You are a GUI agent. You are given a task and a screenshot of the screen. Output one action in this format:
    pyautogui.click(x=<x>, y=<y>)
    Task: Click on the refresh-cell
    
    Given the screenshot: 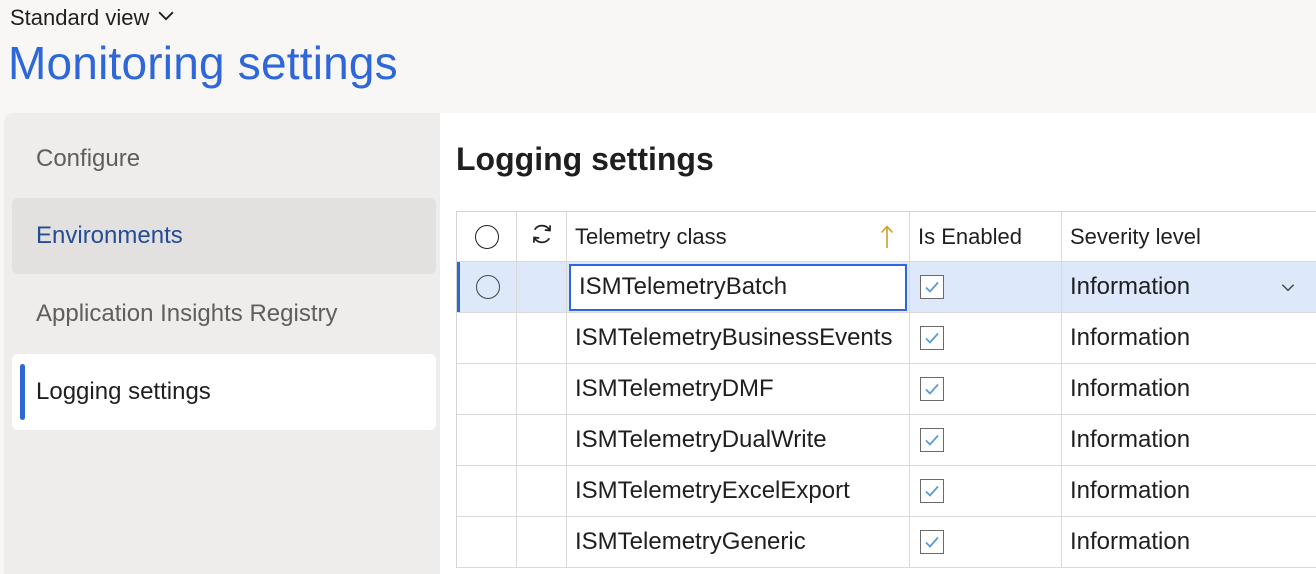 What is the action you would take?
    pyautogui.click(x=542, y=236)
    